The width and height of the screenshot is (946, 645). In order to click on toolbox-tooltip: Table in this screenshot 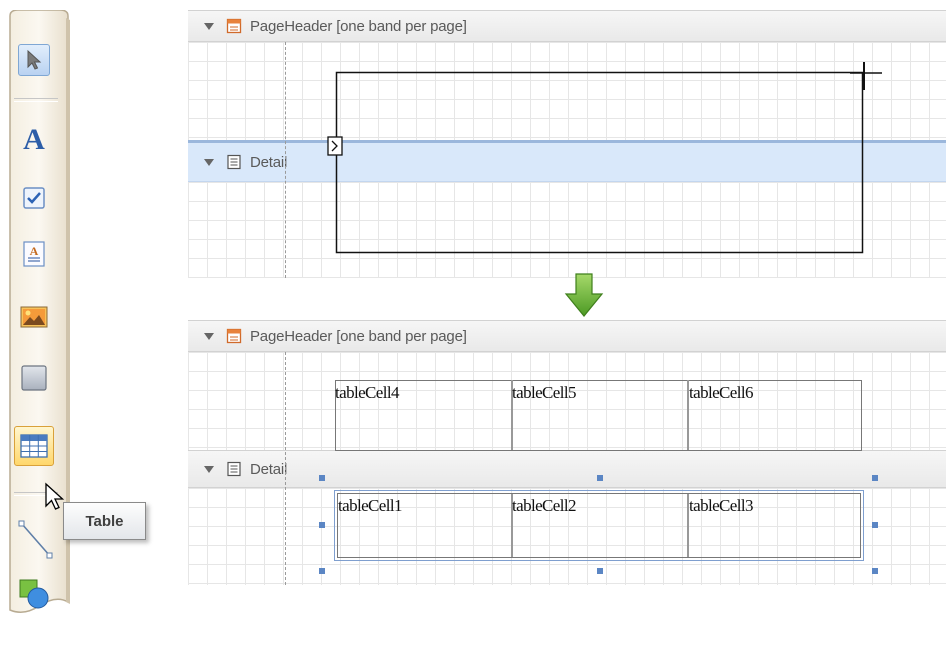, I will do `click(104, 521)`.